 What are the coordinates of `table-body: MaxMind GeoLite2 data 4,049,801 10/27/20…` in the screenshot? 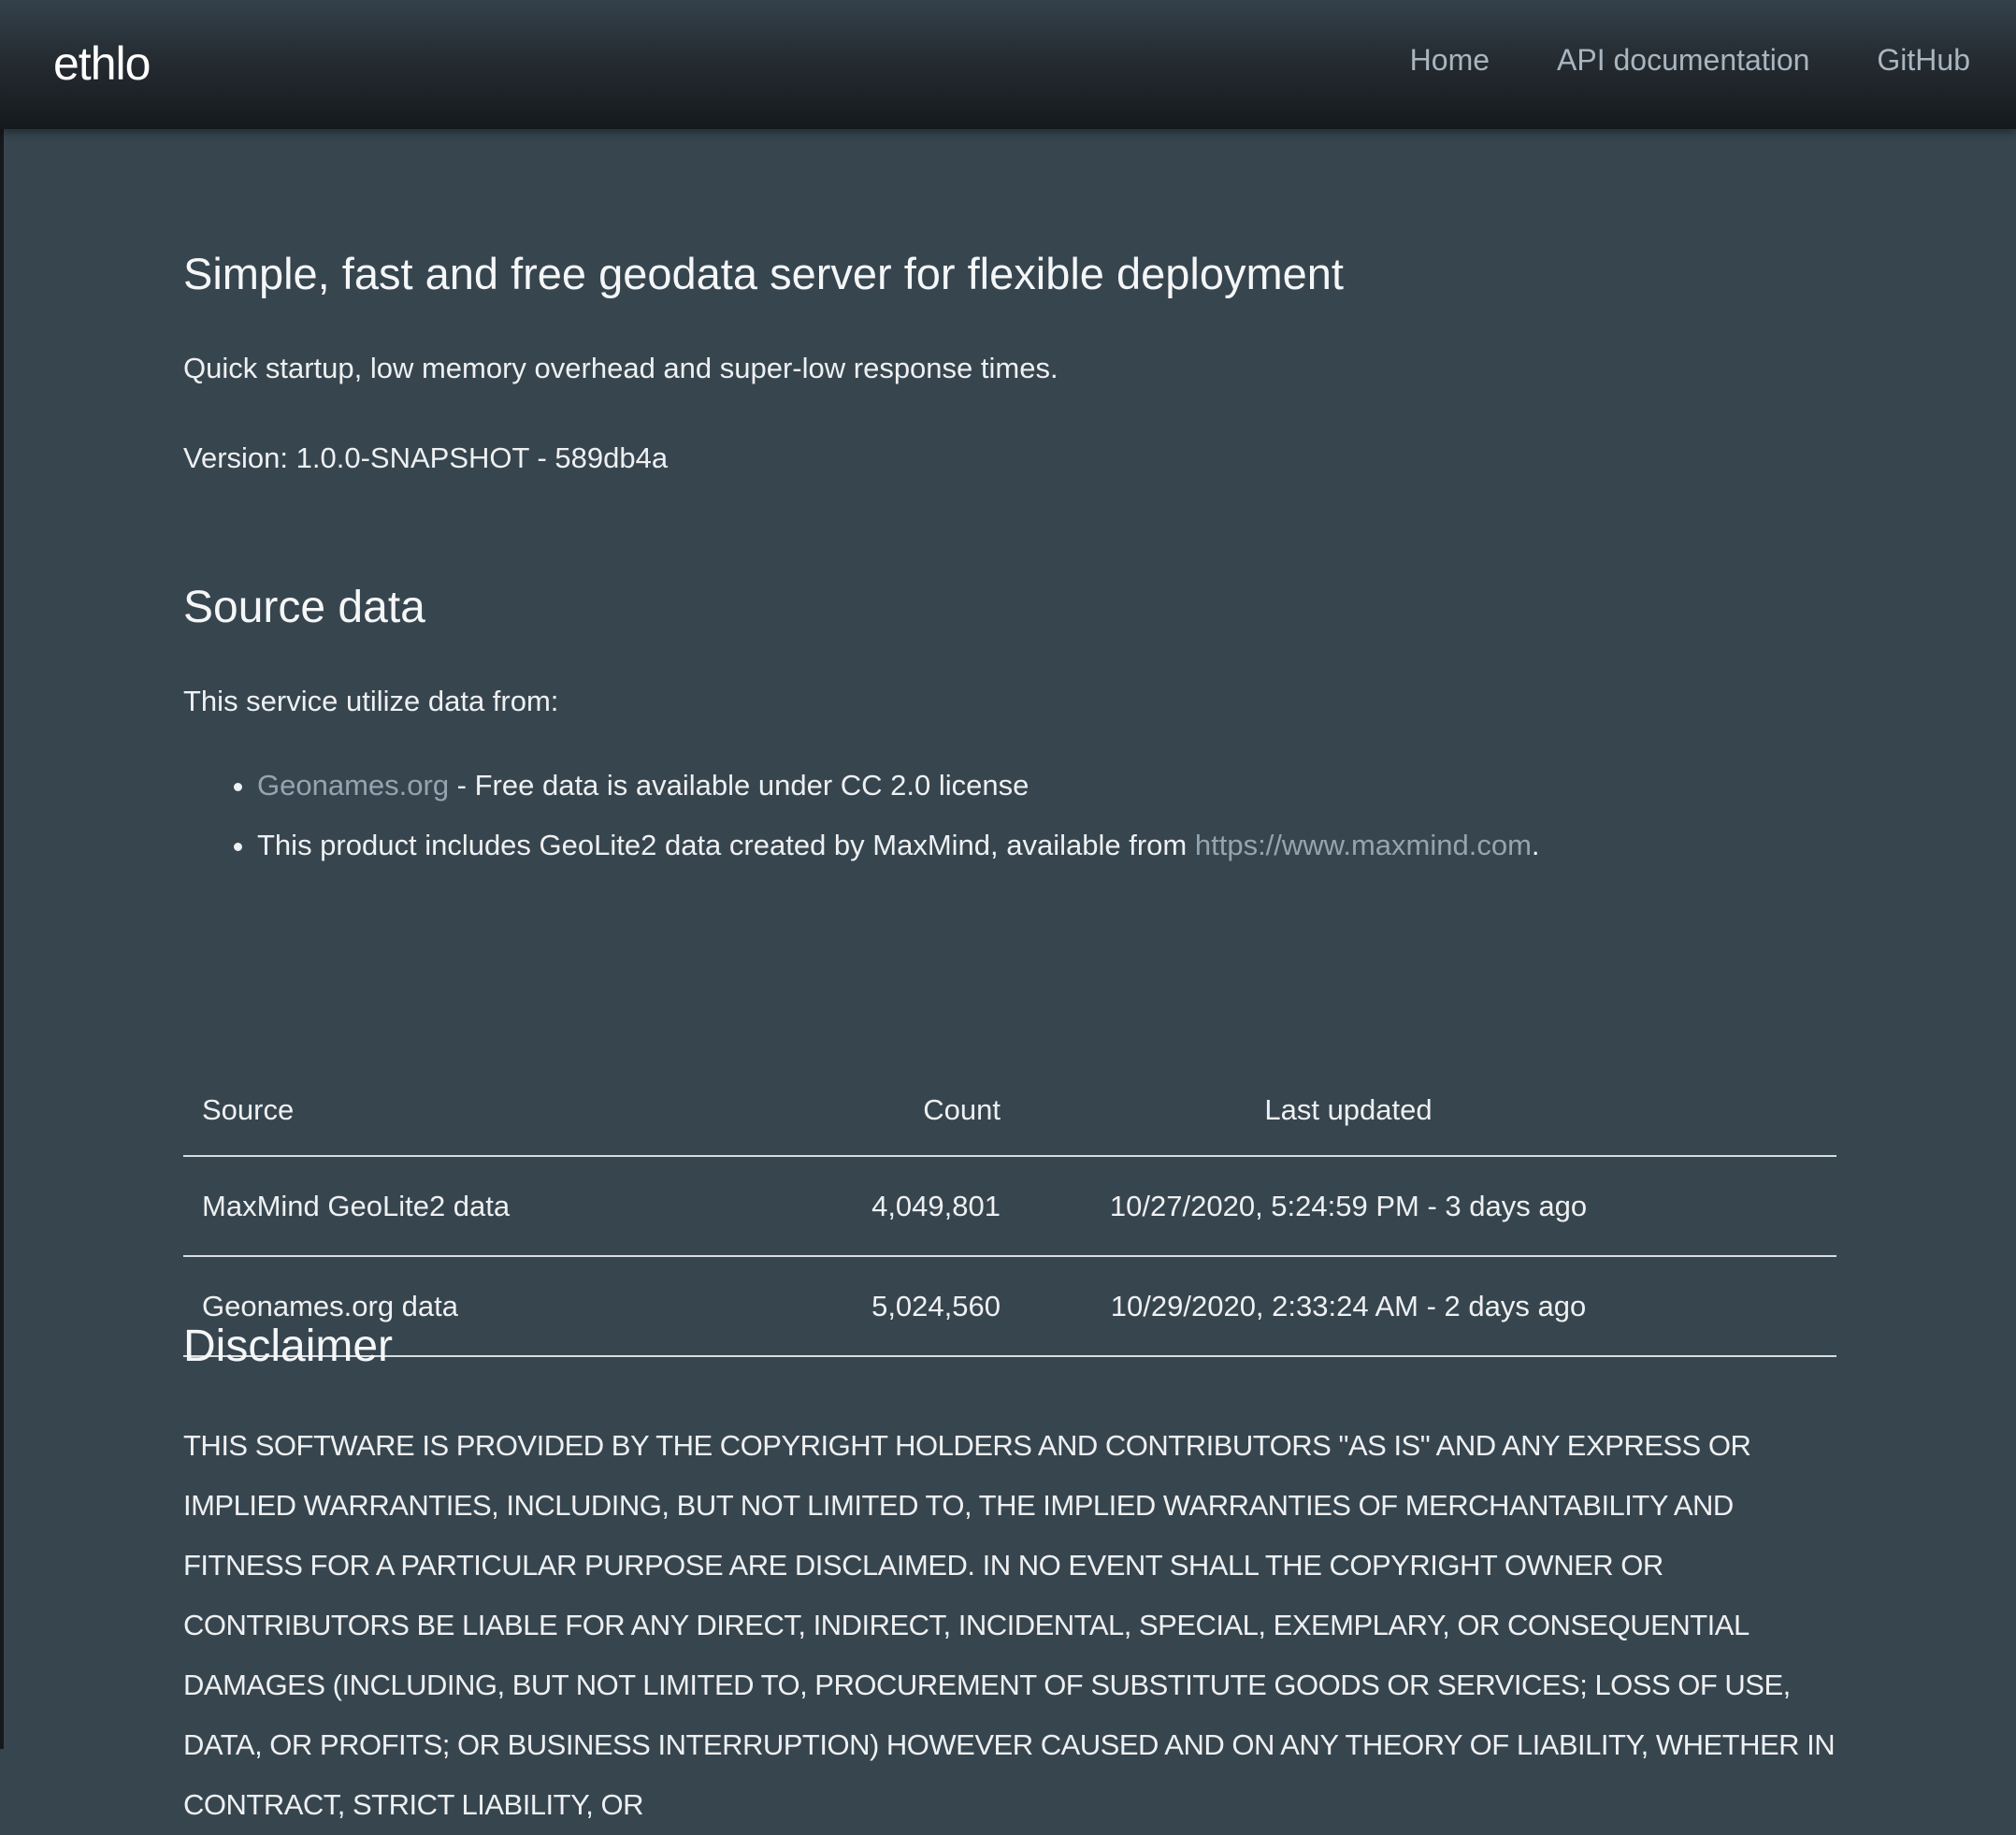 It's located at (1009, 1256).